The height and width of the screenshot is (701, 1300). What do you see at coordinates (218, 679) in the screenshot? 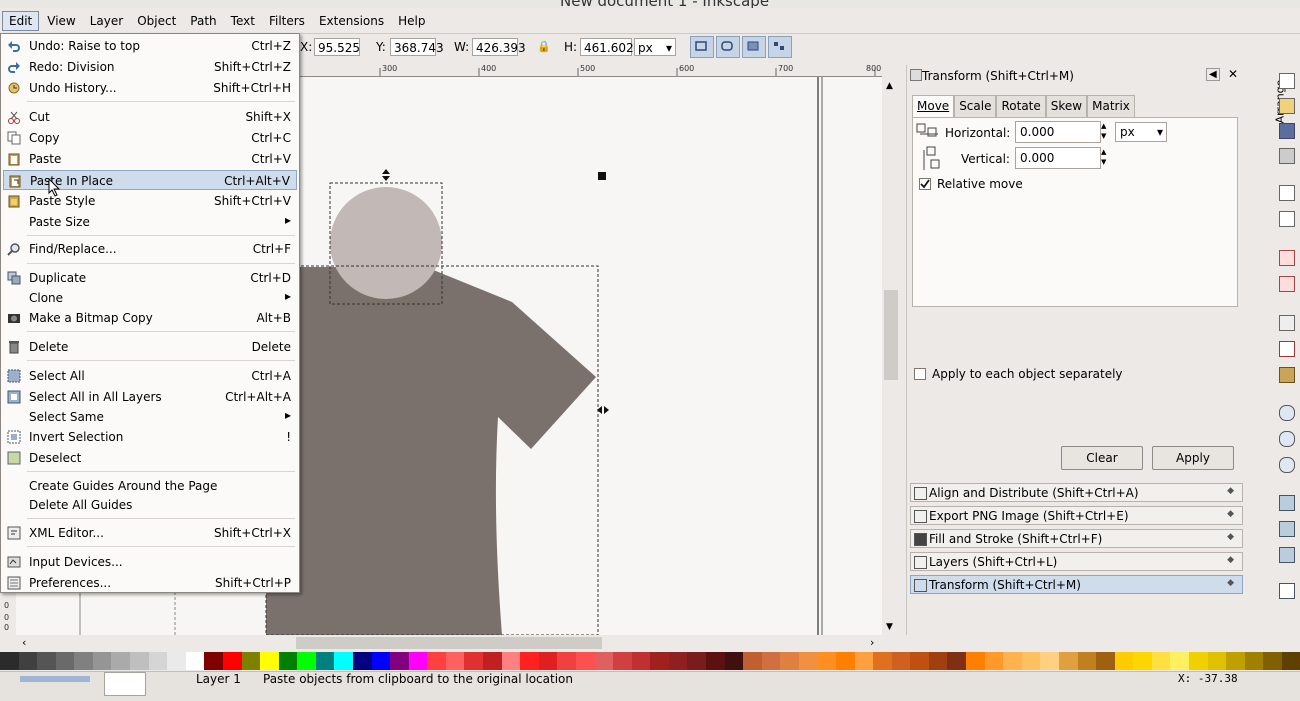
I see `current-layer-select: Layer 1` at bounding box center [218, 679].